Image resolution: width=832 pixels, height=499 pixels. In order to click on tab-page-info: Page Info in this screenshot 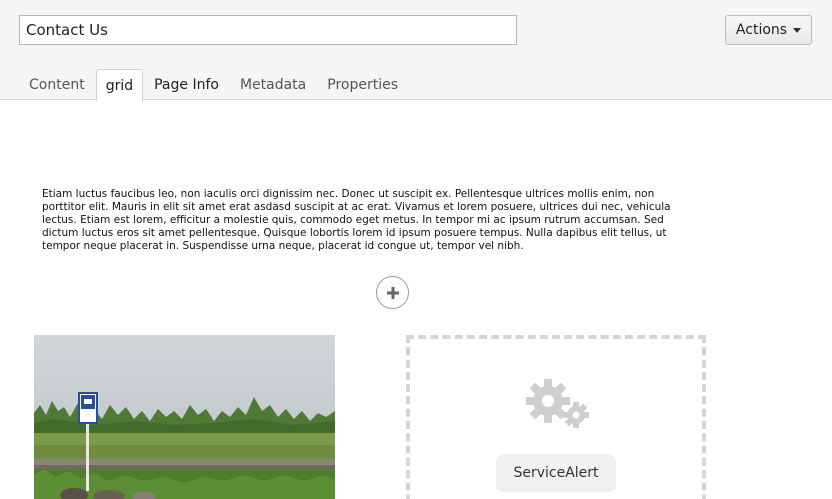, I will do `click(186, 84)`.